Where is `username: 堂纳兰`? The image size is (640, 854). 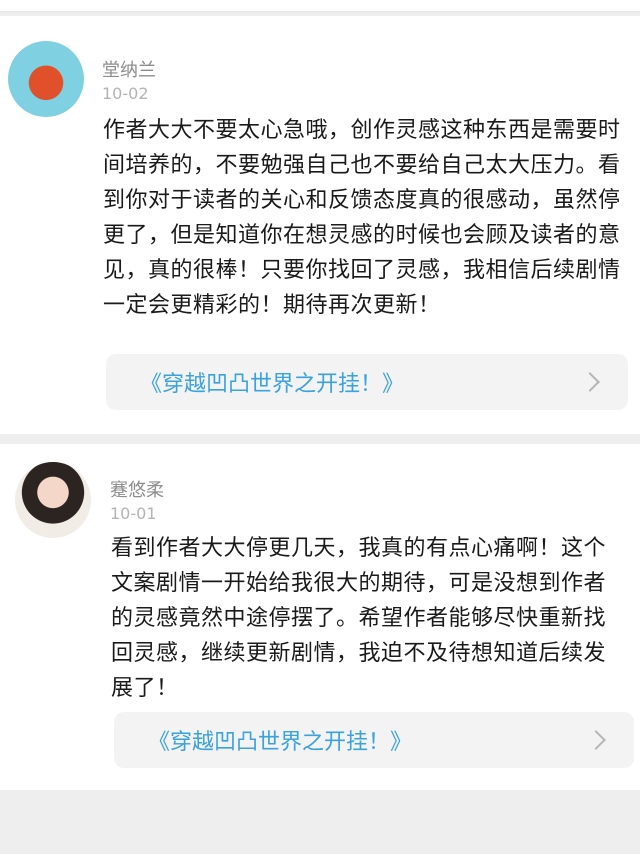 username: 堂纳兰 is located at coordinates (129, 69).